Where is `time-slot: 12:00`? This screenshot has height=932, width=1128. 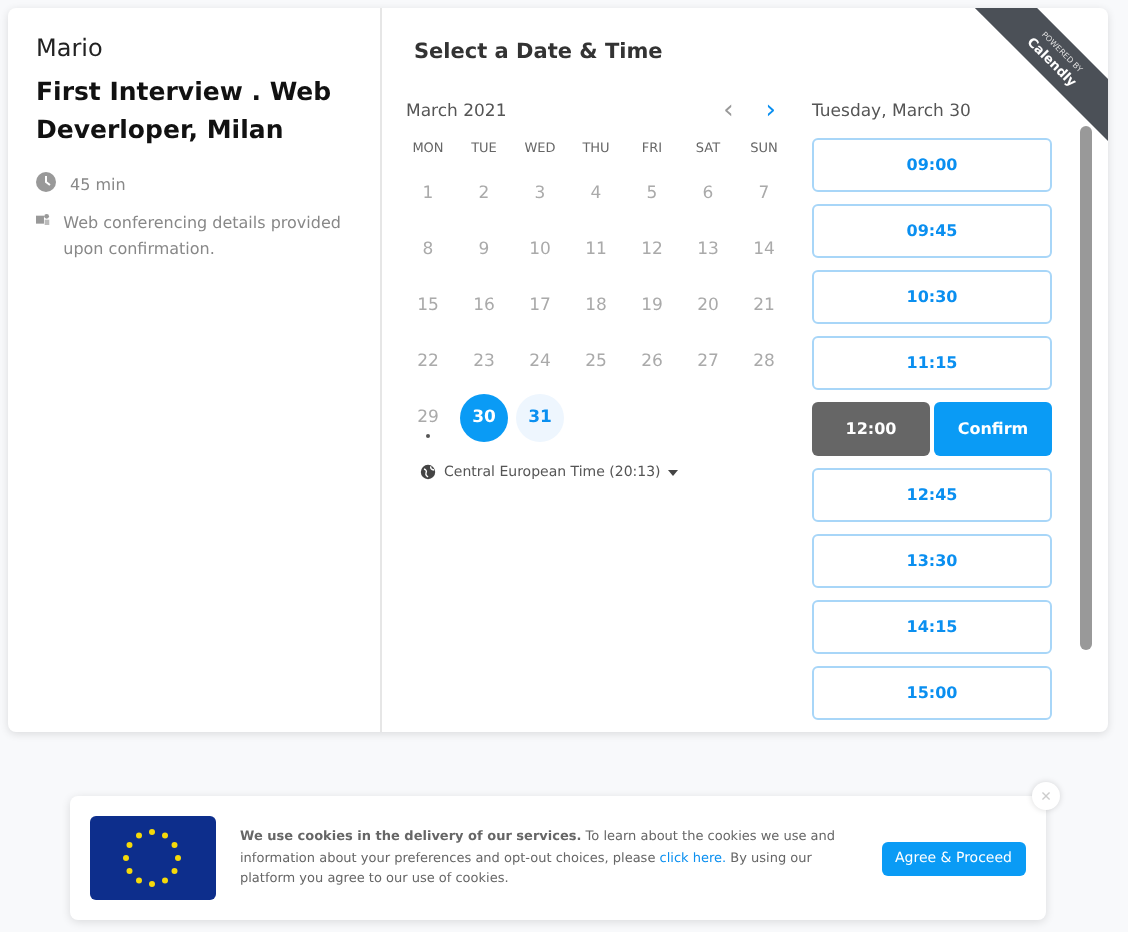
time-slot: 12:00 is located at coordinates (871, 429).